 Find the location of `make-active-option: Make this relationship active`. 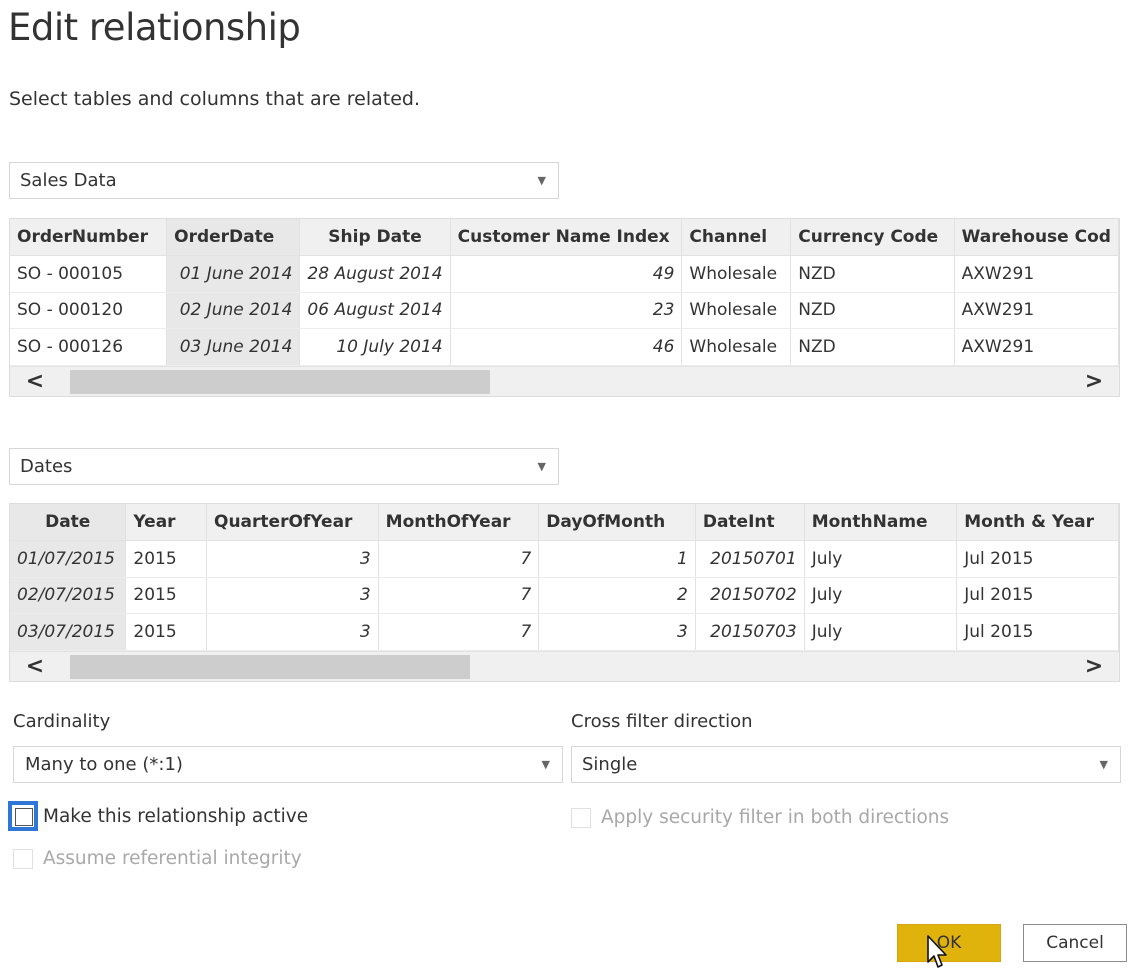

make-active-option: Make this relationship active is located at coordinates (158, 816).